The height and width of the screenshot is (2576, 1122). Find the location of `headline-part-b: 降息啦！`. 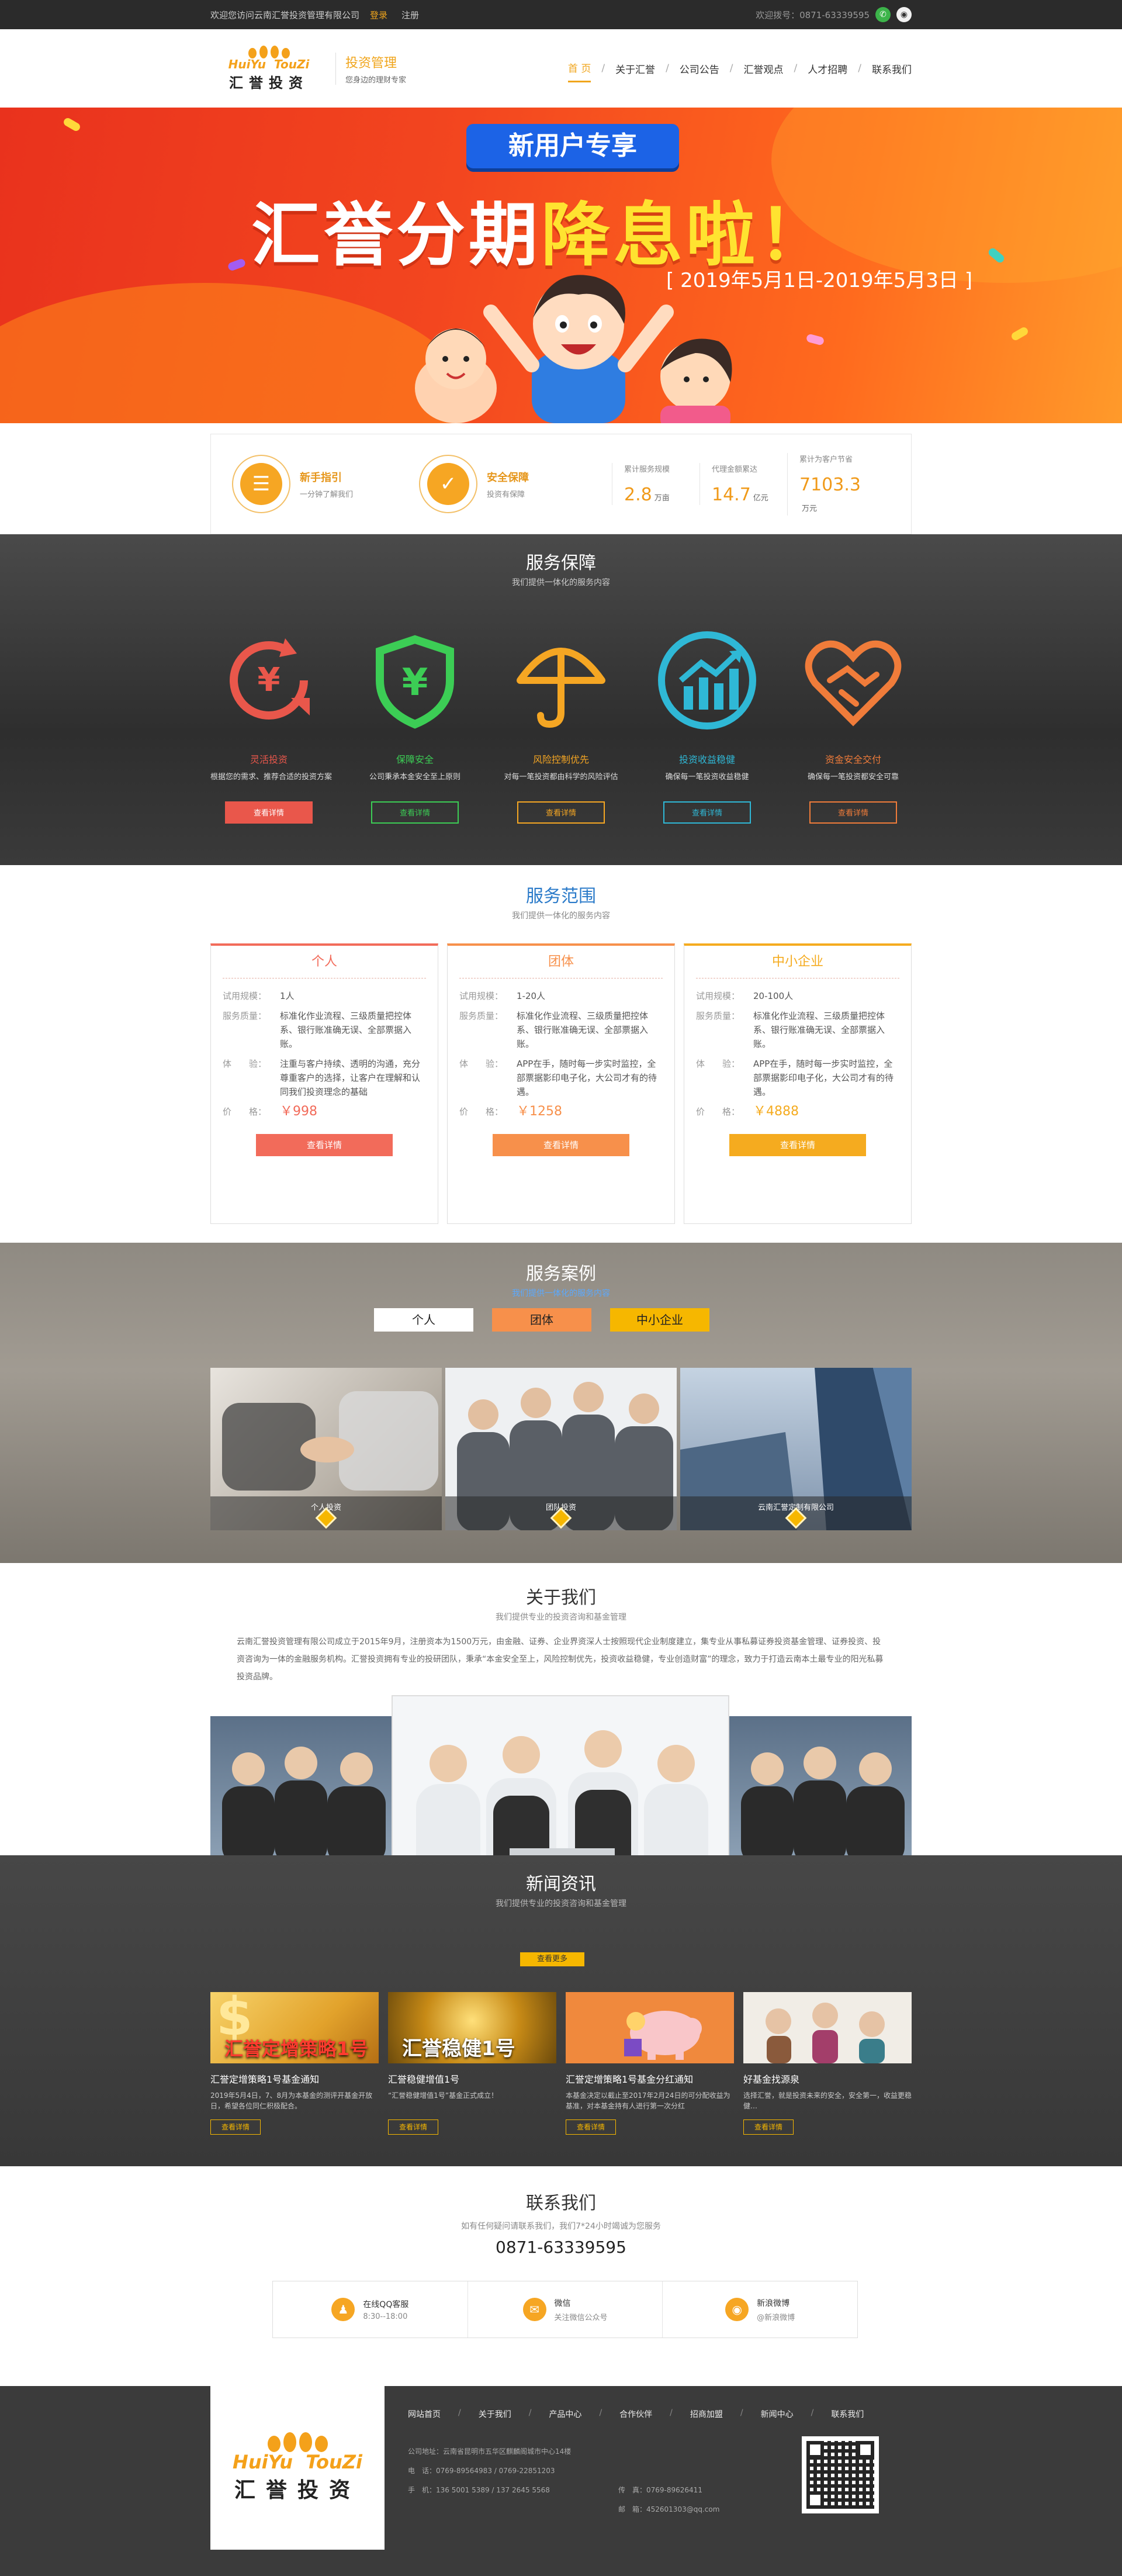

headline-part-b: 降息啦！ is located at coordinates (686, 235).